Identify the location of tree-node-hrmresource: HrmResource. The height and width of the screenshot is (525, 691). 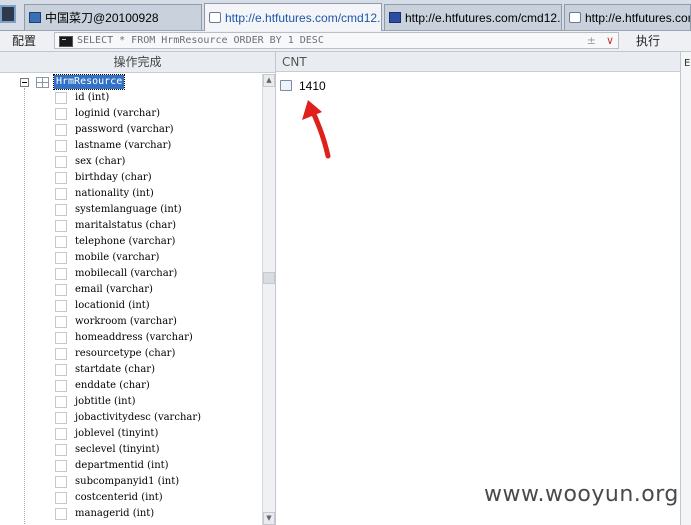
(89, 82).